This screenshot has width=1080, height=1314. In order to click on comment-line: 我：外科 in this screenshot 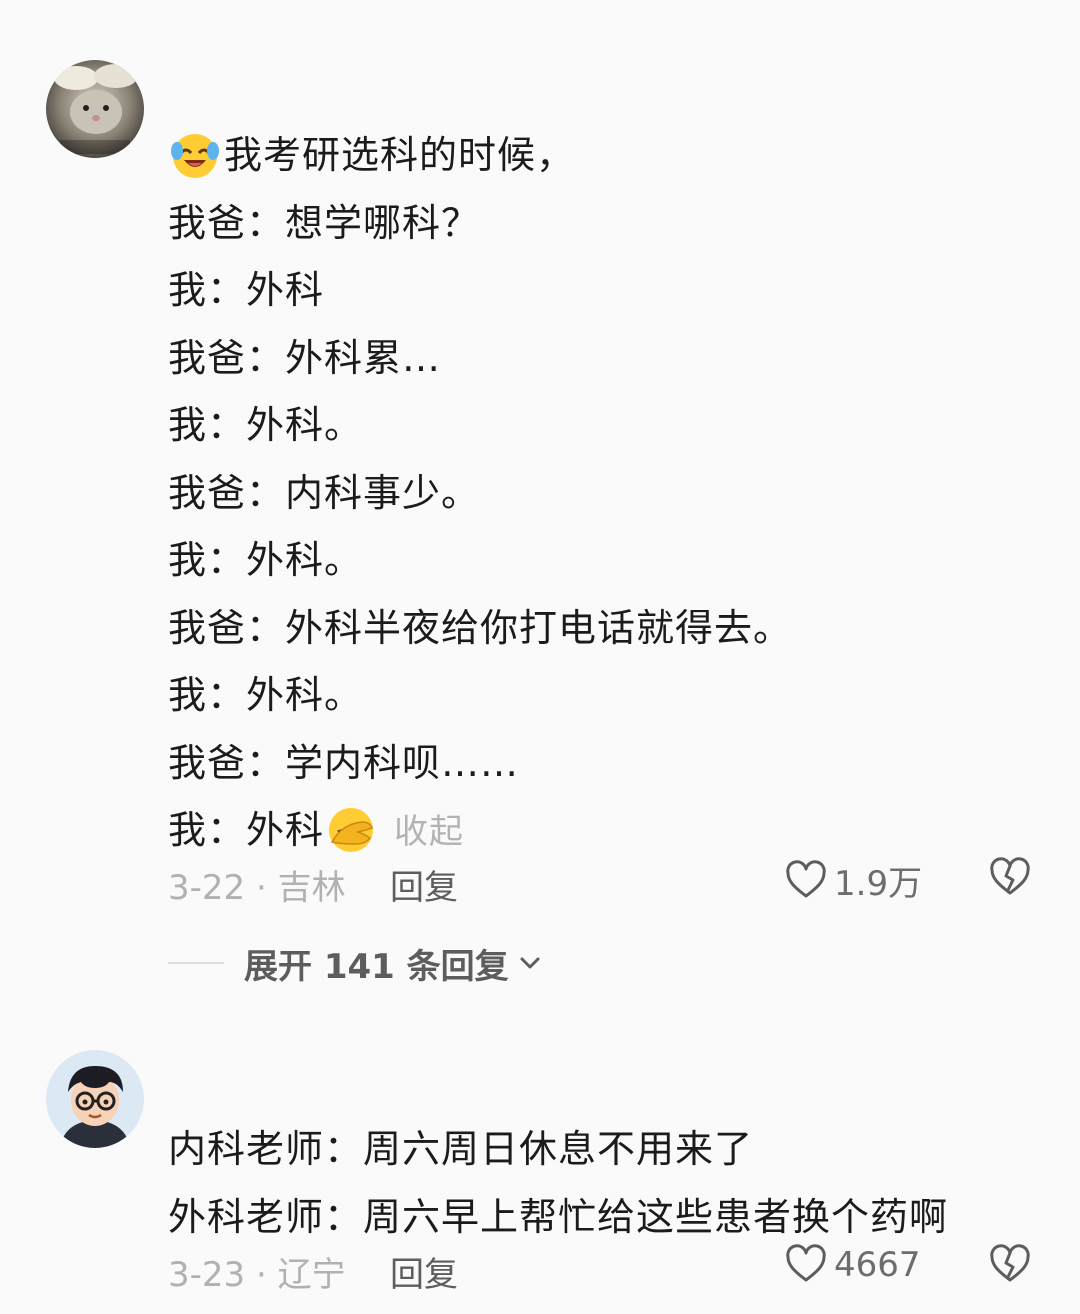, I will do `click(604, 291)`.